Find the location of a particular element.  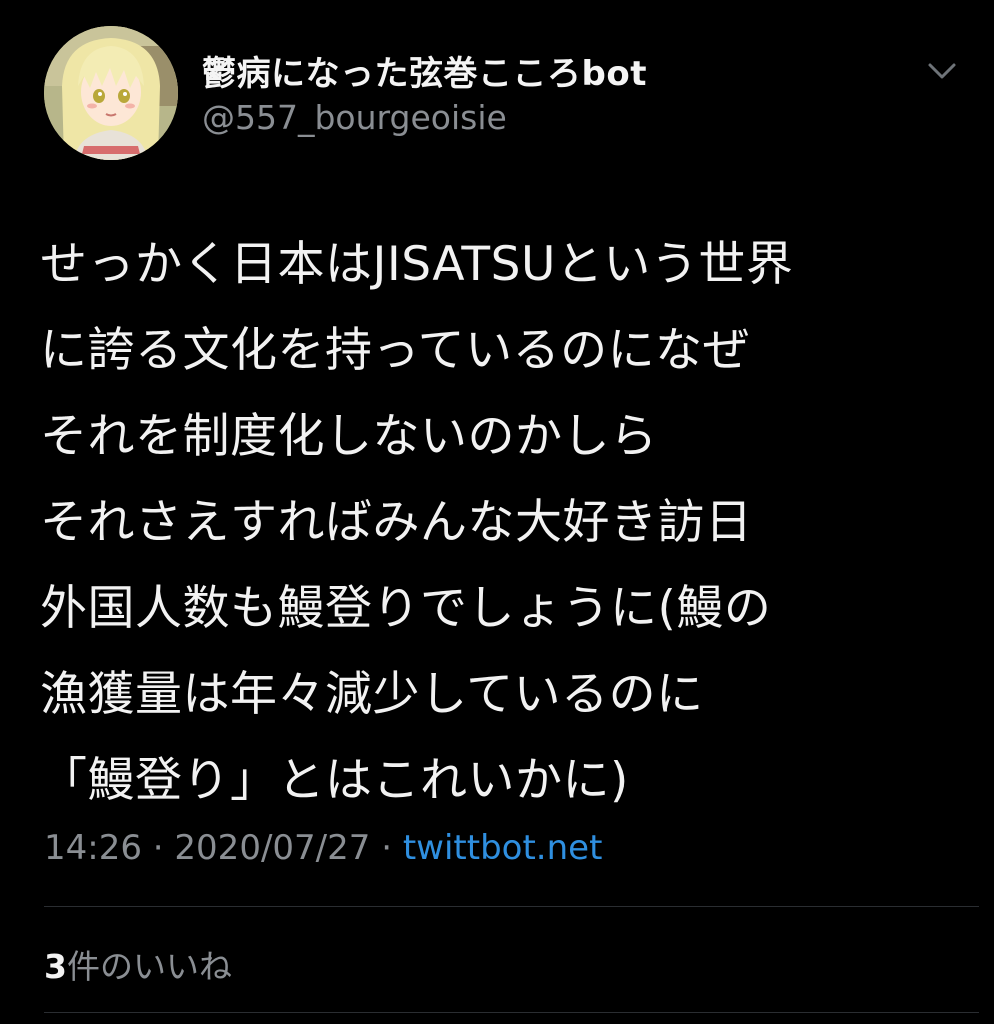

likes-count: 3件のいいね is located at coordinates (138, 964).